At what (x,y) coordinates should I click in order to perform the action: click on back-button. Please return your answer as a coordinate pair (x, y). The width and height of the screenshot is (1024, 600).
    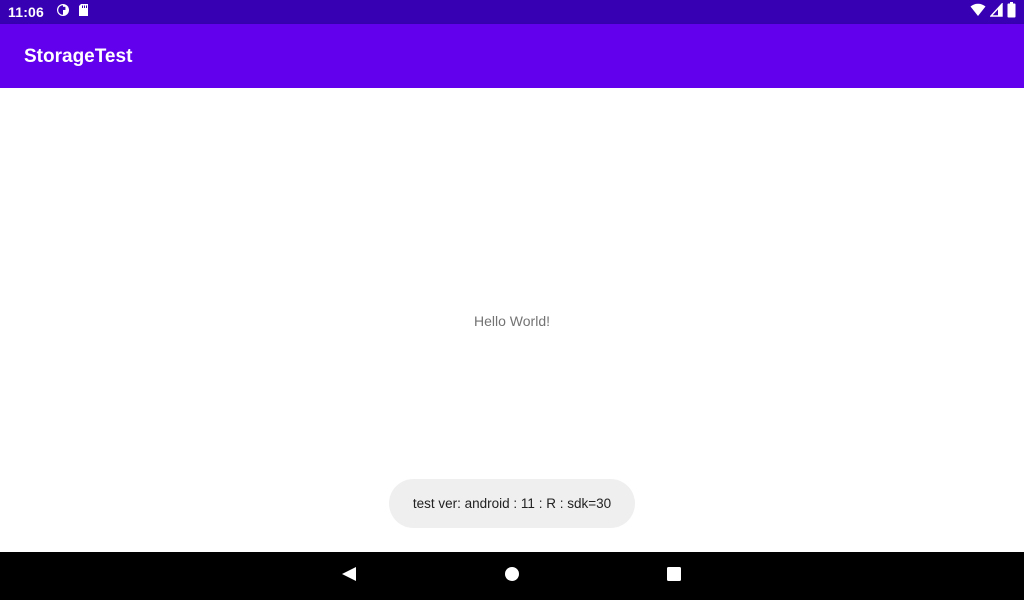
    Looking at the image, I should click on (349, 576).